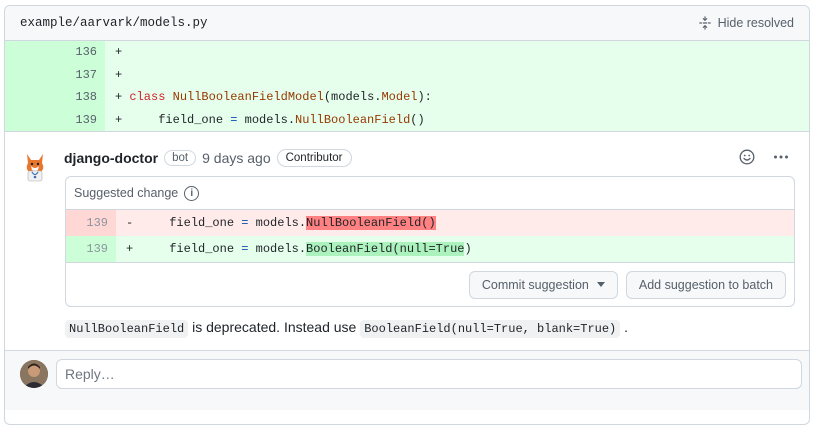  I want to click on caret-down-icon, so click(600, 284).